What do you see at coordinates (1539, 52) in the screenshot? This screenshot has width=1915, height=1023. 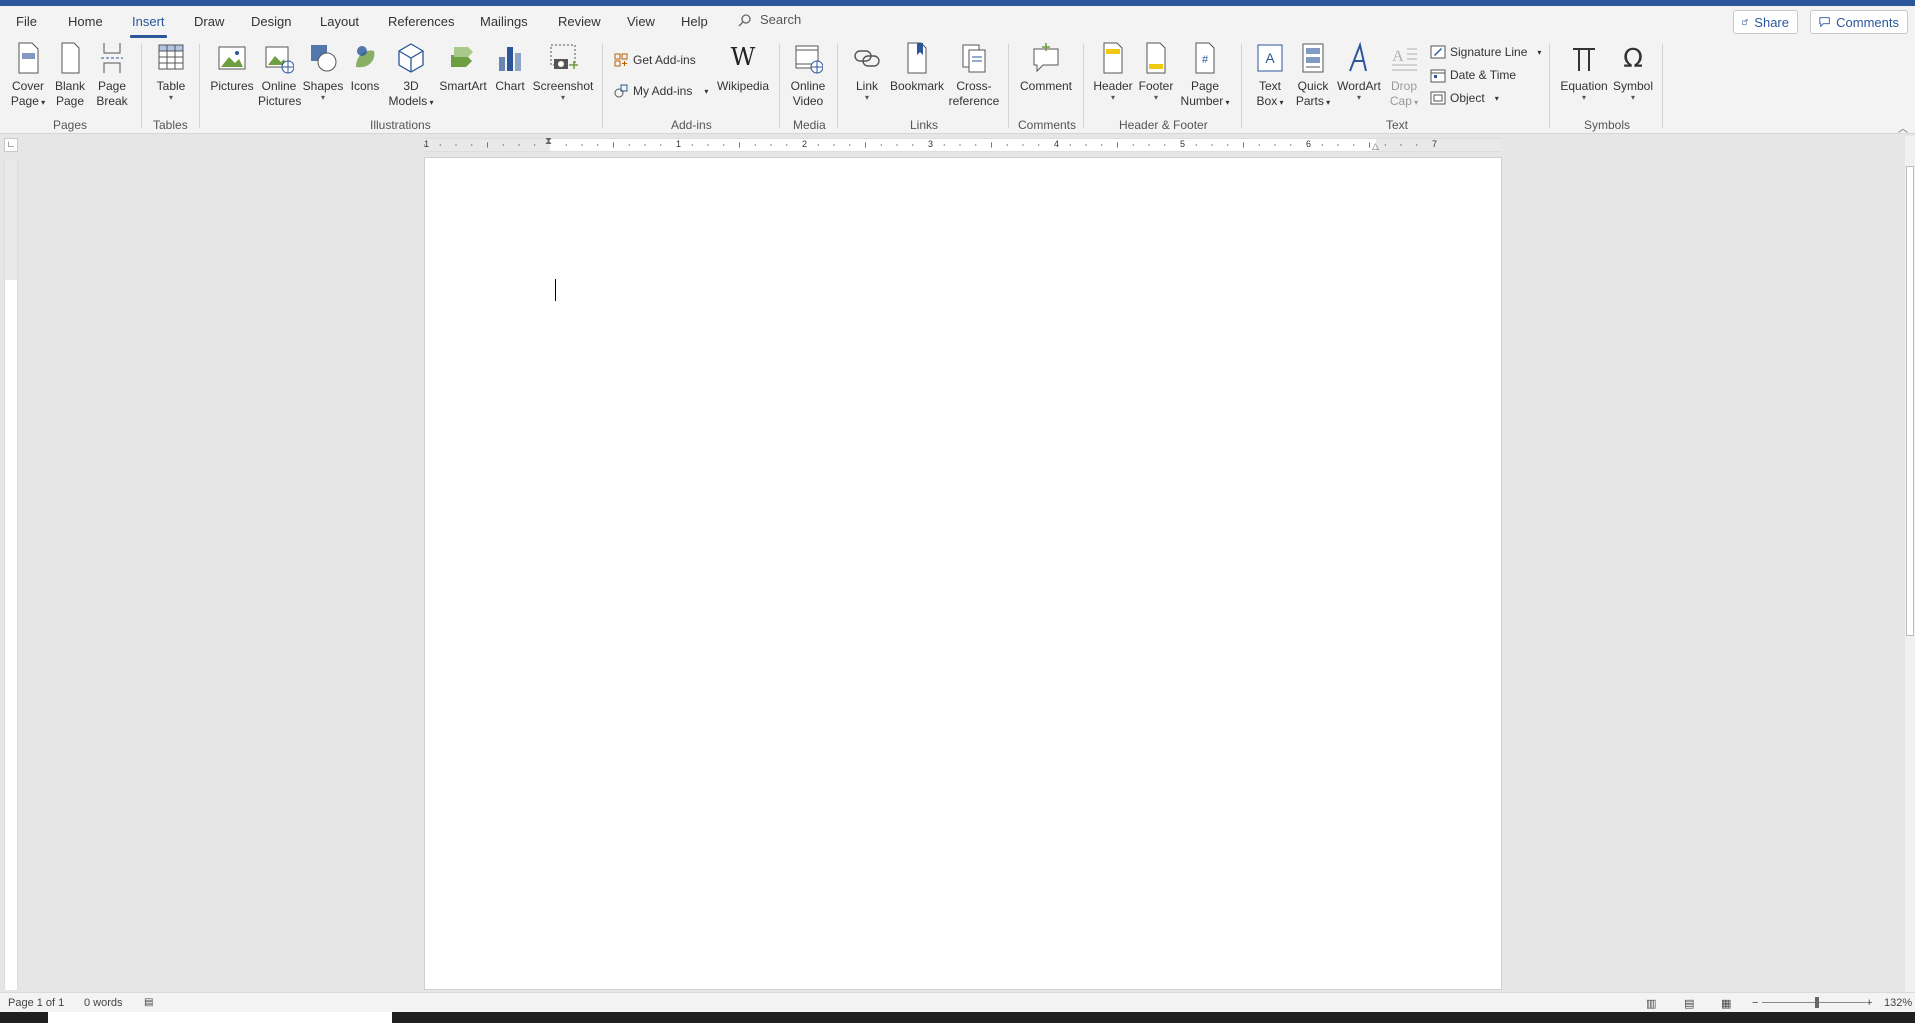 I see `signature-dropdown-icon: ▾` at bounding box center [1539, 52].